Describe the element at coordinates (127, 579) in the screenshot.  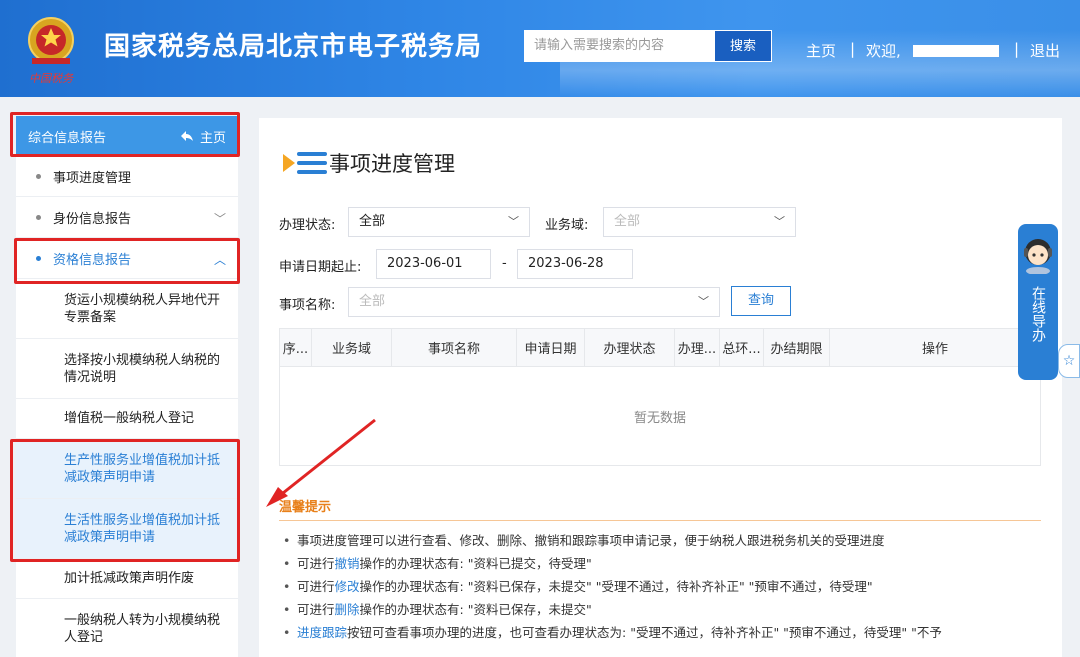
I see `sidebar-subitem: 加计抵减政策声明作废` at that location.